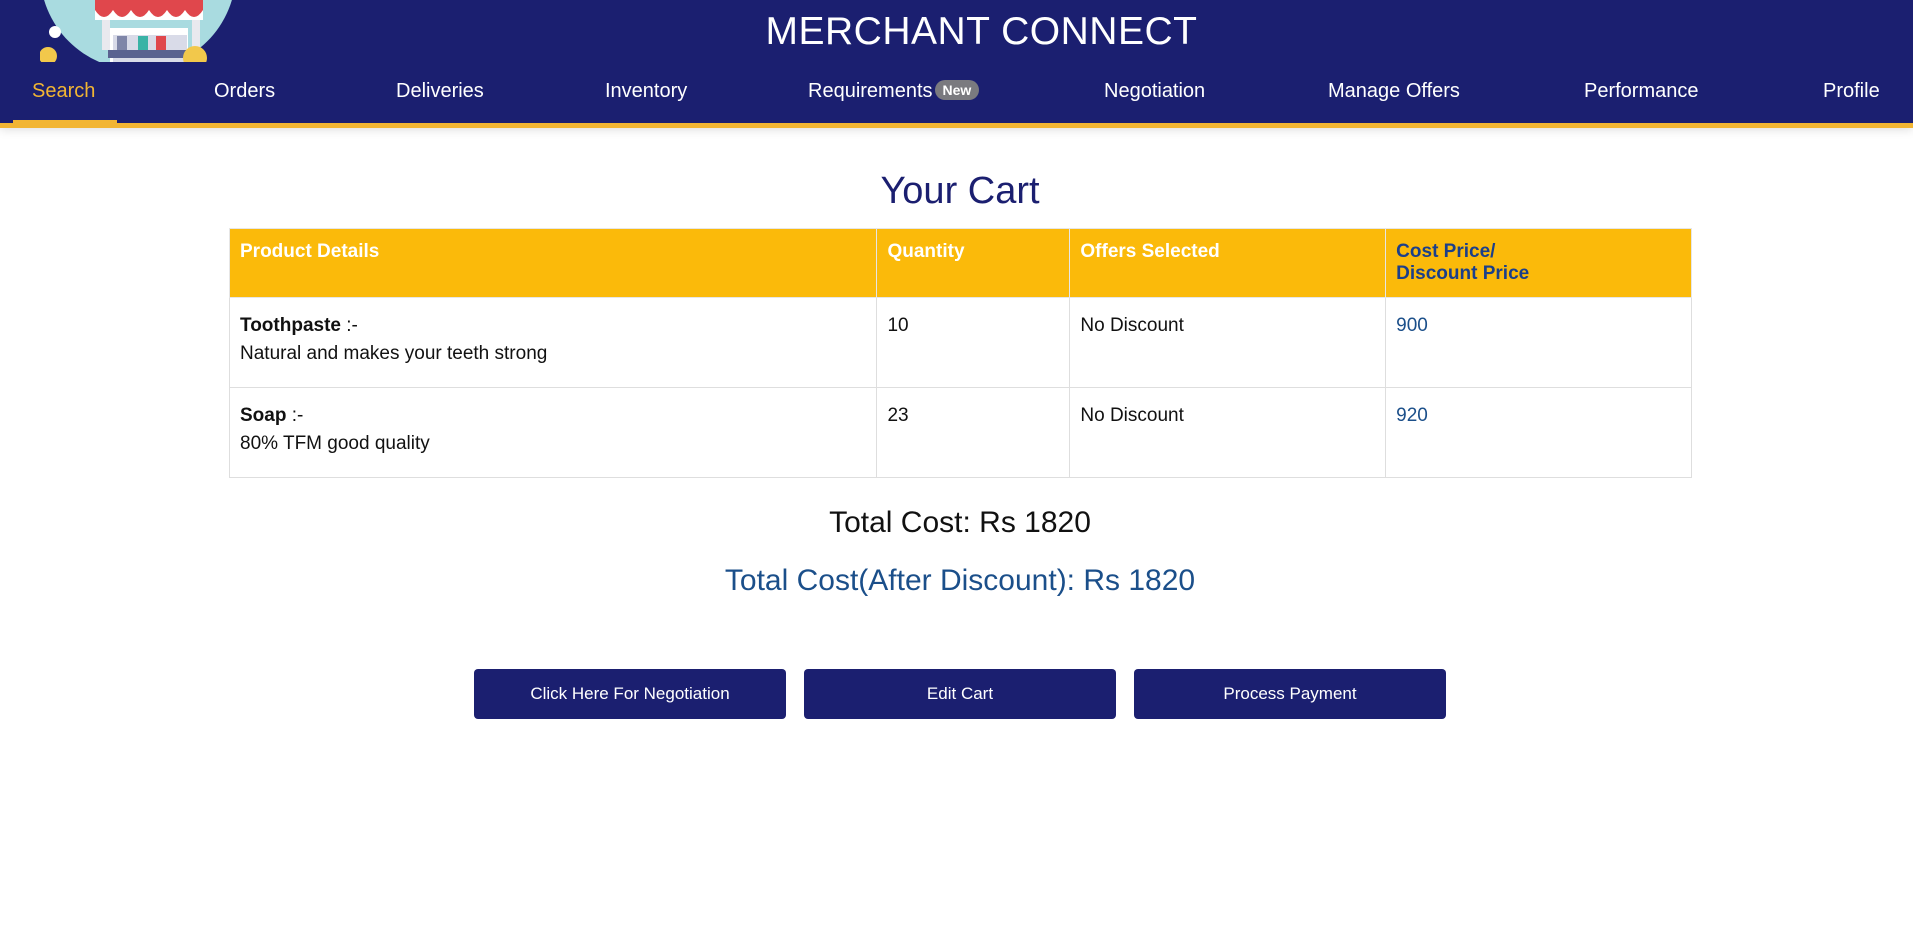 This screenshot has height=947, width=1913. What do you see at coordinates (646, 91) in the screenshot?
I see `nav-inventory: Inventory` at bounding box center [646, 91].